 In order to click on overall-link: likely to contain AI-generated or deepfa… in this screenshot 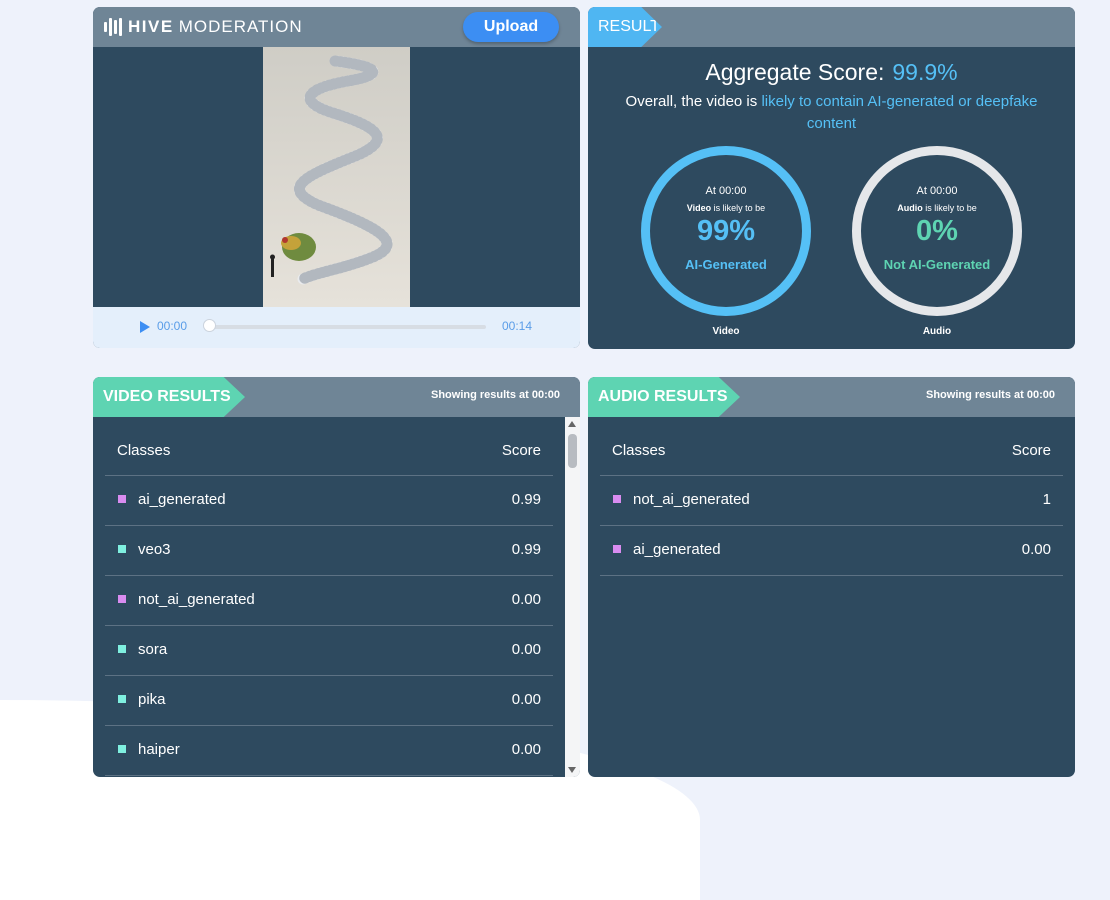, I will do `click(899, 112)`.